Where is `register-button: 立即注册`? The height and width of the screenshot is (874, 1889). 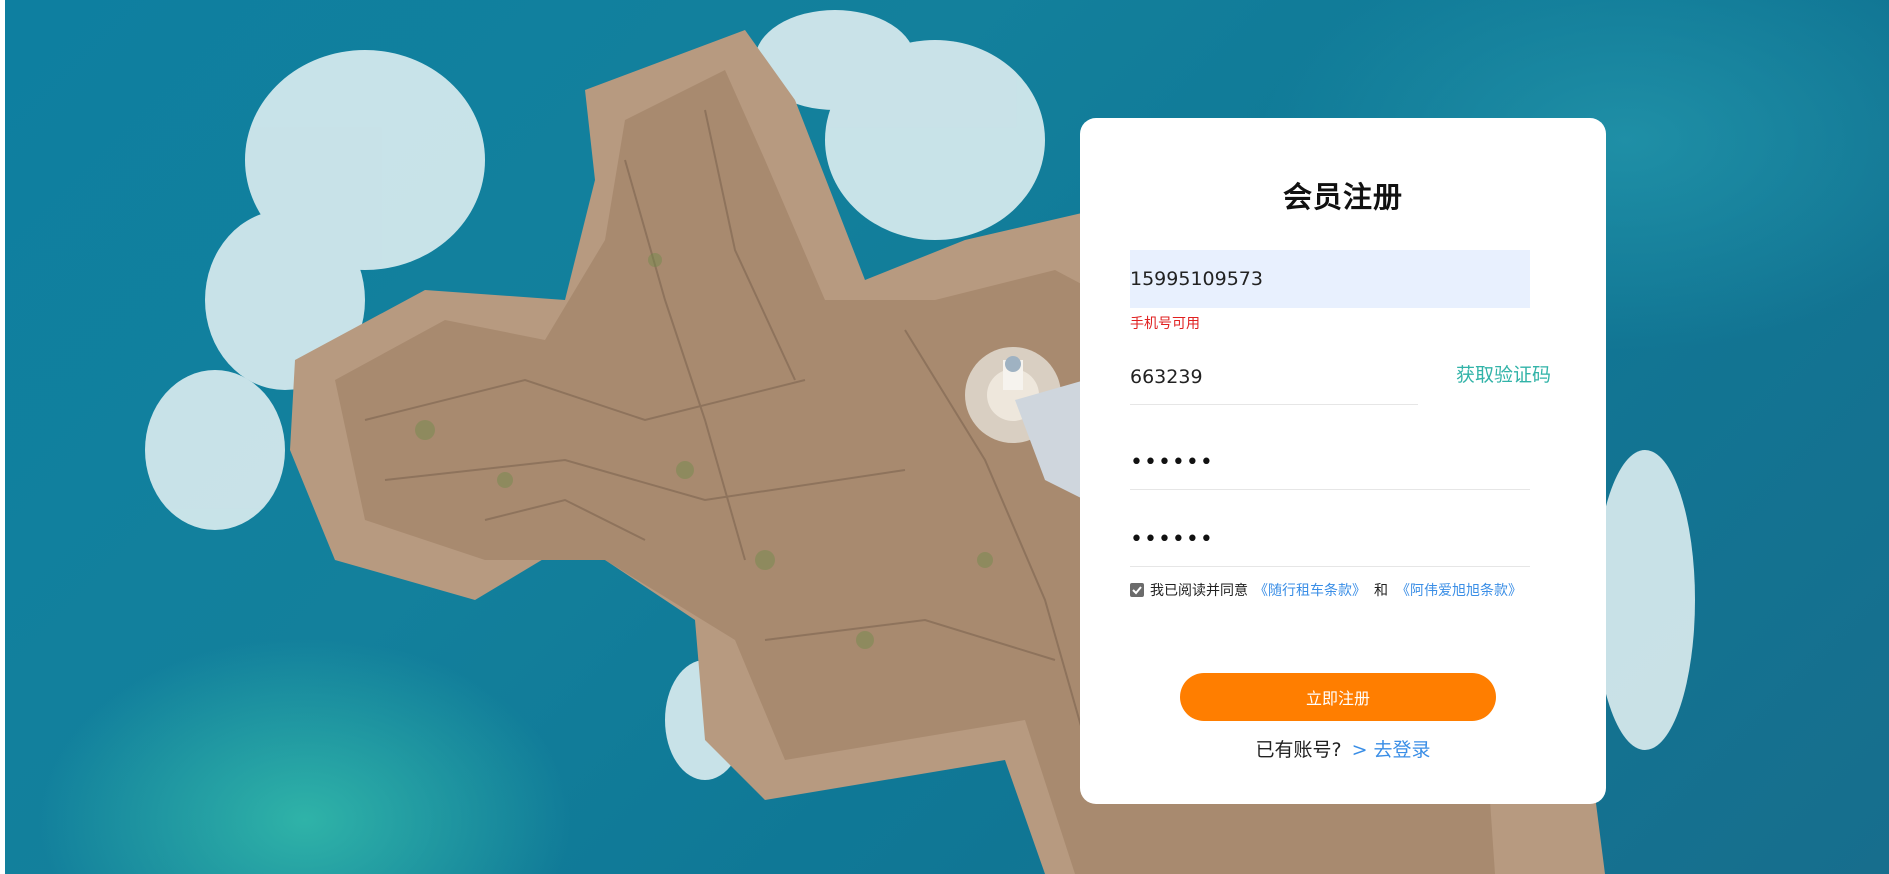
register-button: 立即注册 is located at coordinates (1338, 697).